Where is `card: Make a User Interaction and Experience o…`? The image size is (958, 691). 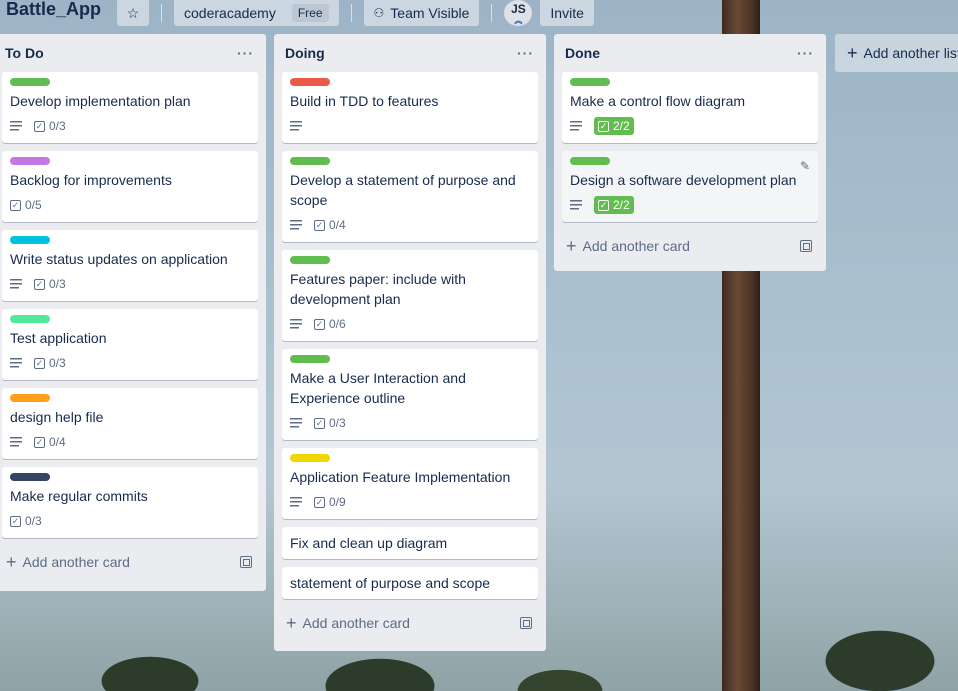 card: Make a User Interaction and Experience o… is located at coordinates (410, 394).